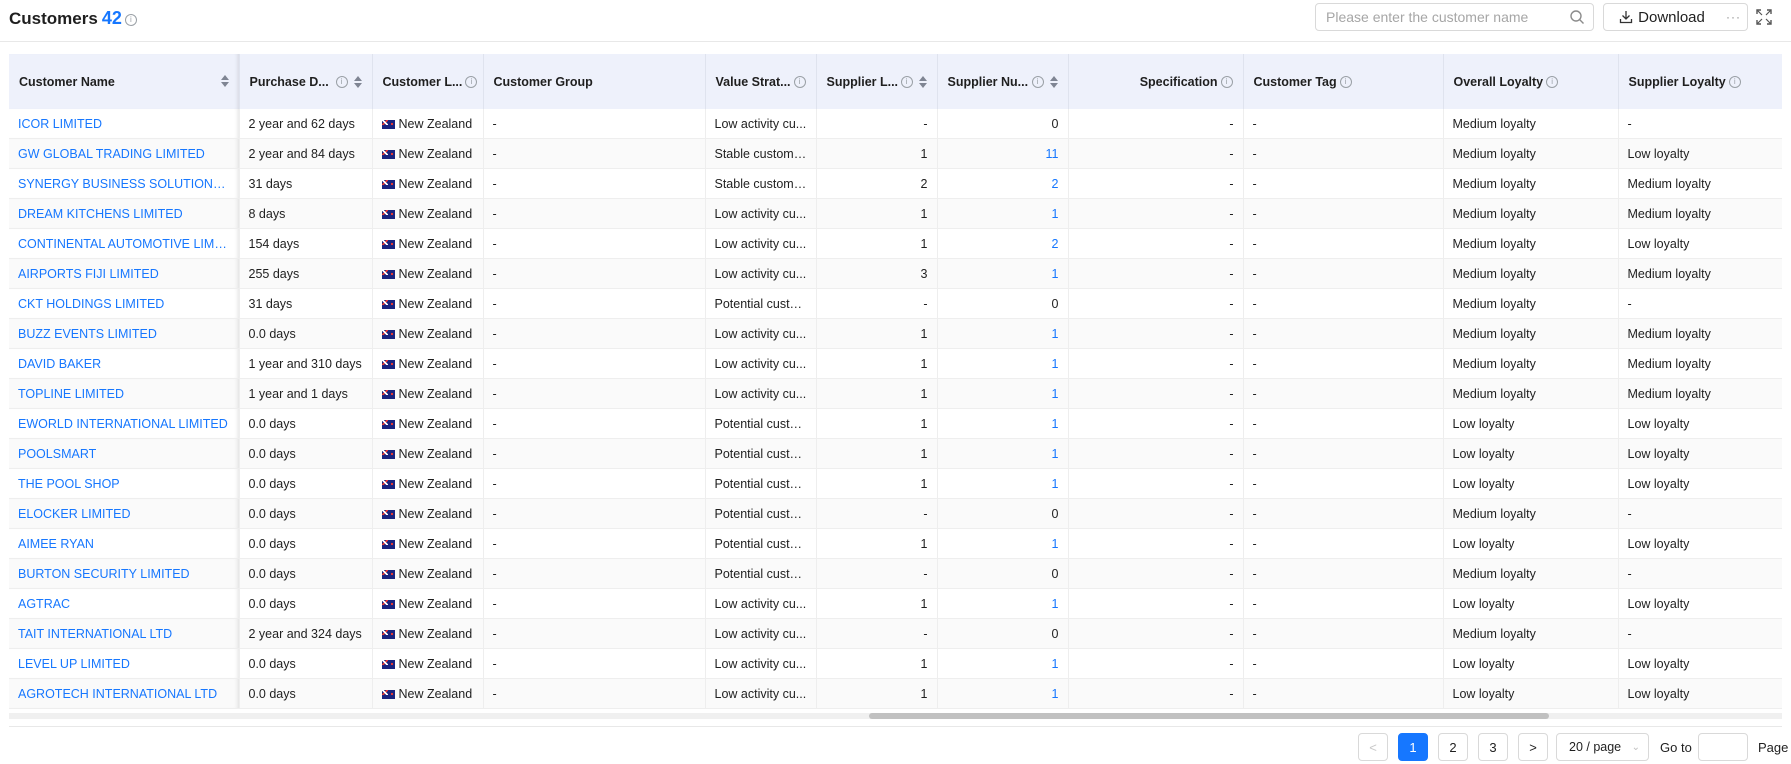 Image resolution: width=1791 pixels, height=764 pixels. Describe the element at coordinates (124, 423) in the screenshot. I see `cell-customer-name: EWORLD INTERNATIONAL LIMITED` at that location.